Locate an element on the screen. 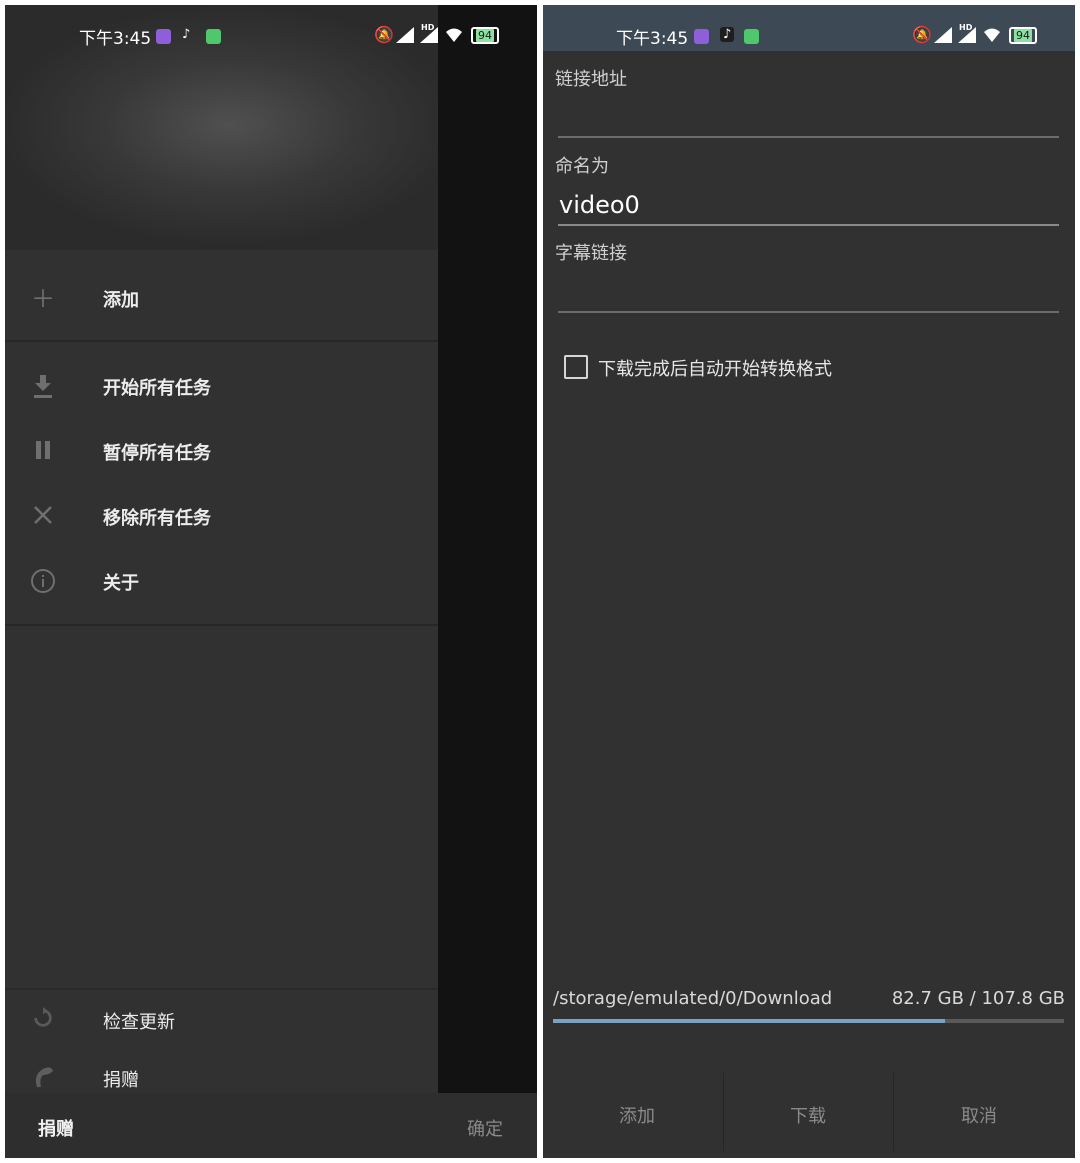 The image size is (1080, 1163). drawer-item-label: 添加 is located at coordinates (121, 300).